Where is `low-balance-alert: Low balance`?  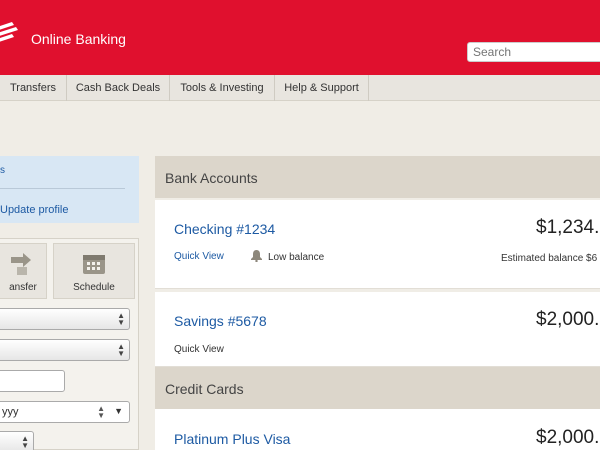 low-balance-alert: Low balance is located at coordinates (287, 256).